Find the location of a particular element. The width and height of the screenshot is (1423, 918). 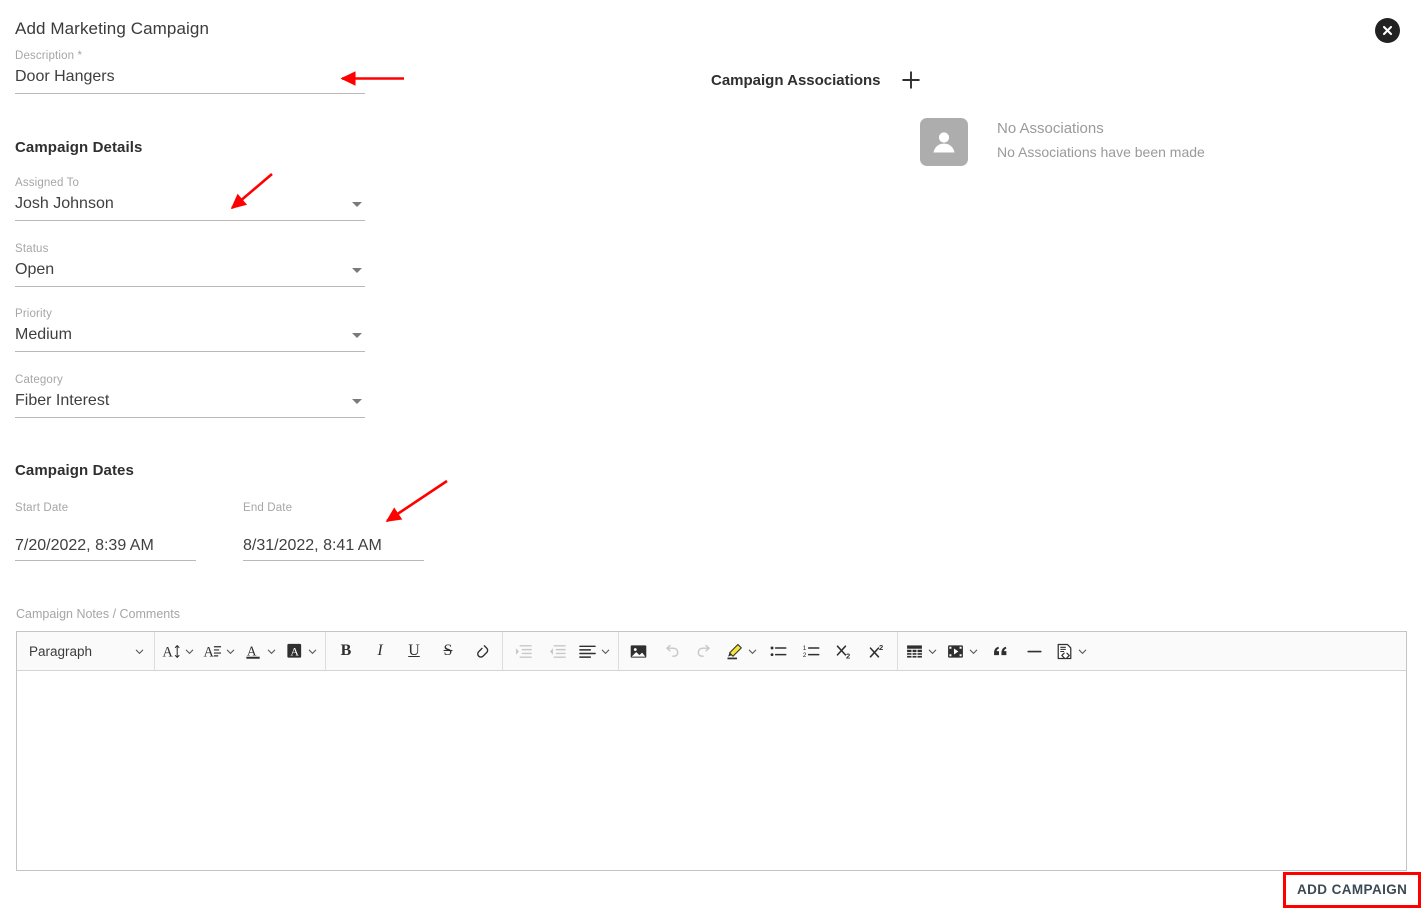

priority-label: Priority is located at coordinates (33, 314).